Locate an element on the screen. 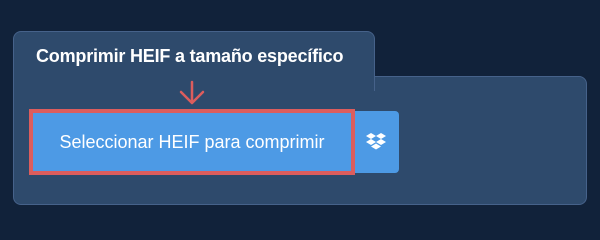 The width and height of the screenshot is (600, 240). dropbox-button is located at coordinates (376, 142).